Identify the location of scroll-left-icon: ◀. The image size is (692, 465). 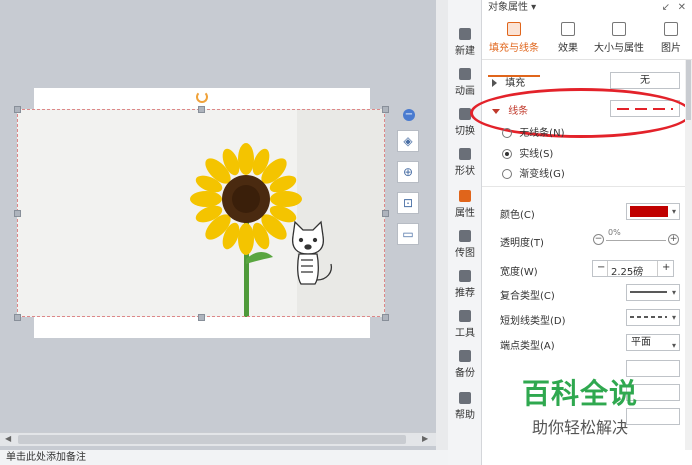
(8, 438).